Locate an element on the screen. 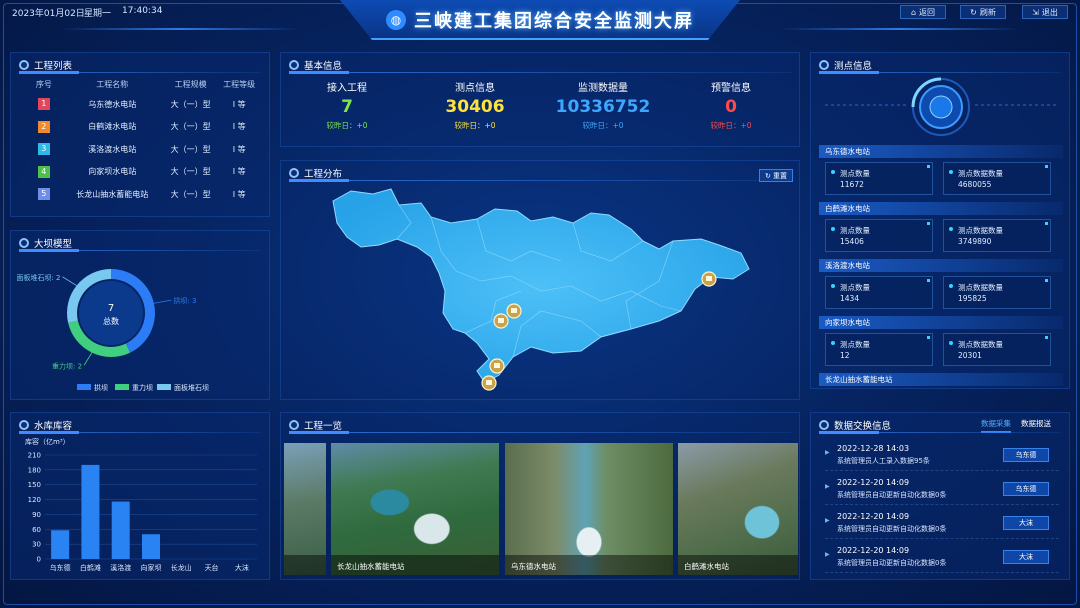 This screenshot has width=1080, height=608. exchange-row: ▶ 2022-12-20 14:09 系统管理员自动更新自动化数据0条 乌东德 is located at coordinates (942, 490).